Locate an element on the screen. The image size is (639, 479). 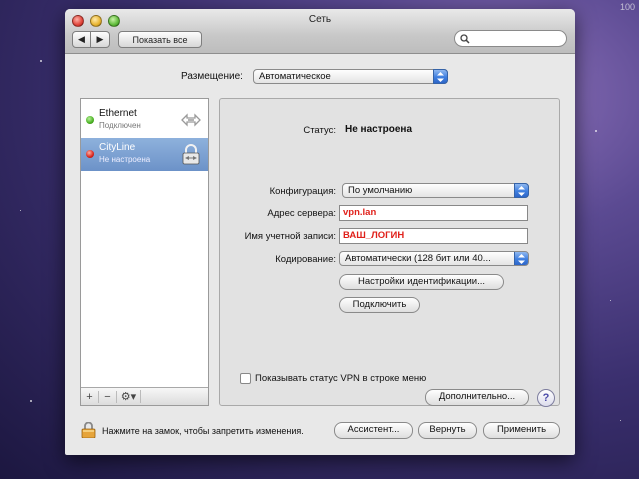
service-name: Ethernet is located at coordinates (118, 113).